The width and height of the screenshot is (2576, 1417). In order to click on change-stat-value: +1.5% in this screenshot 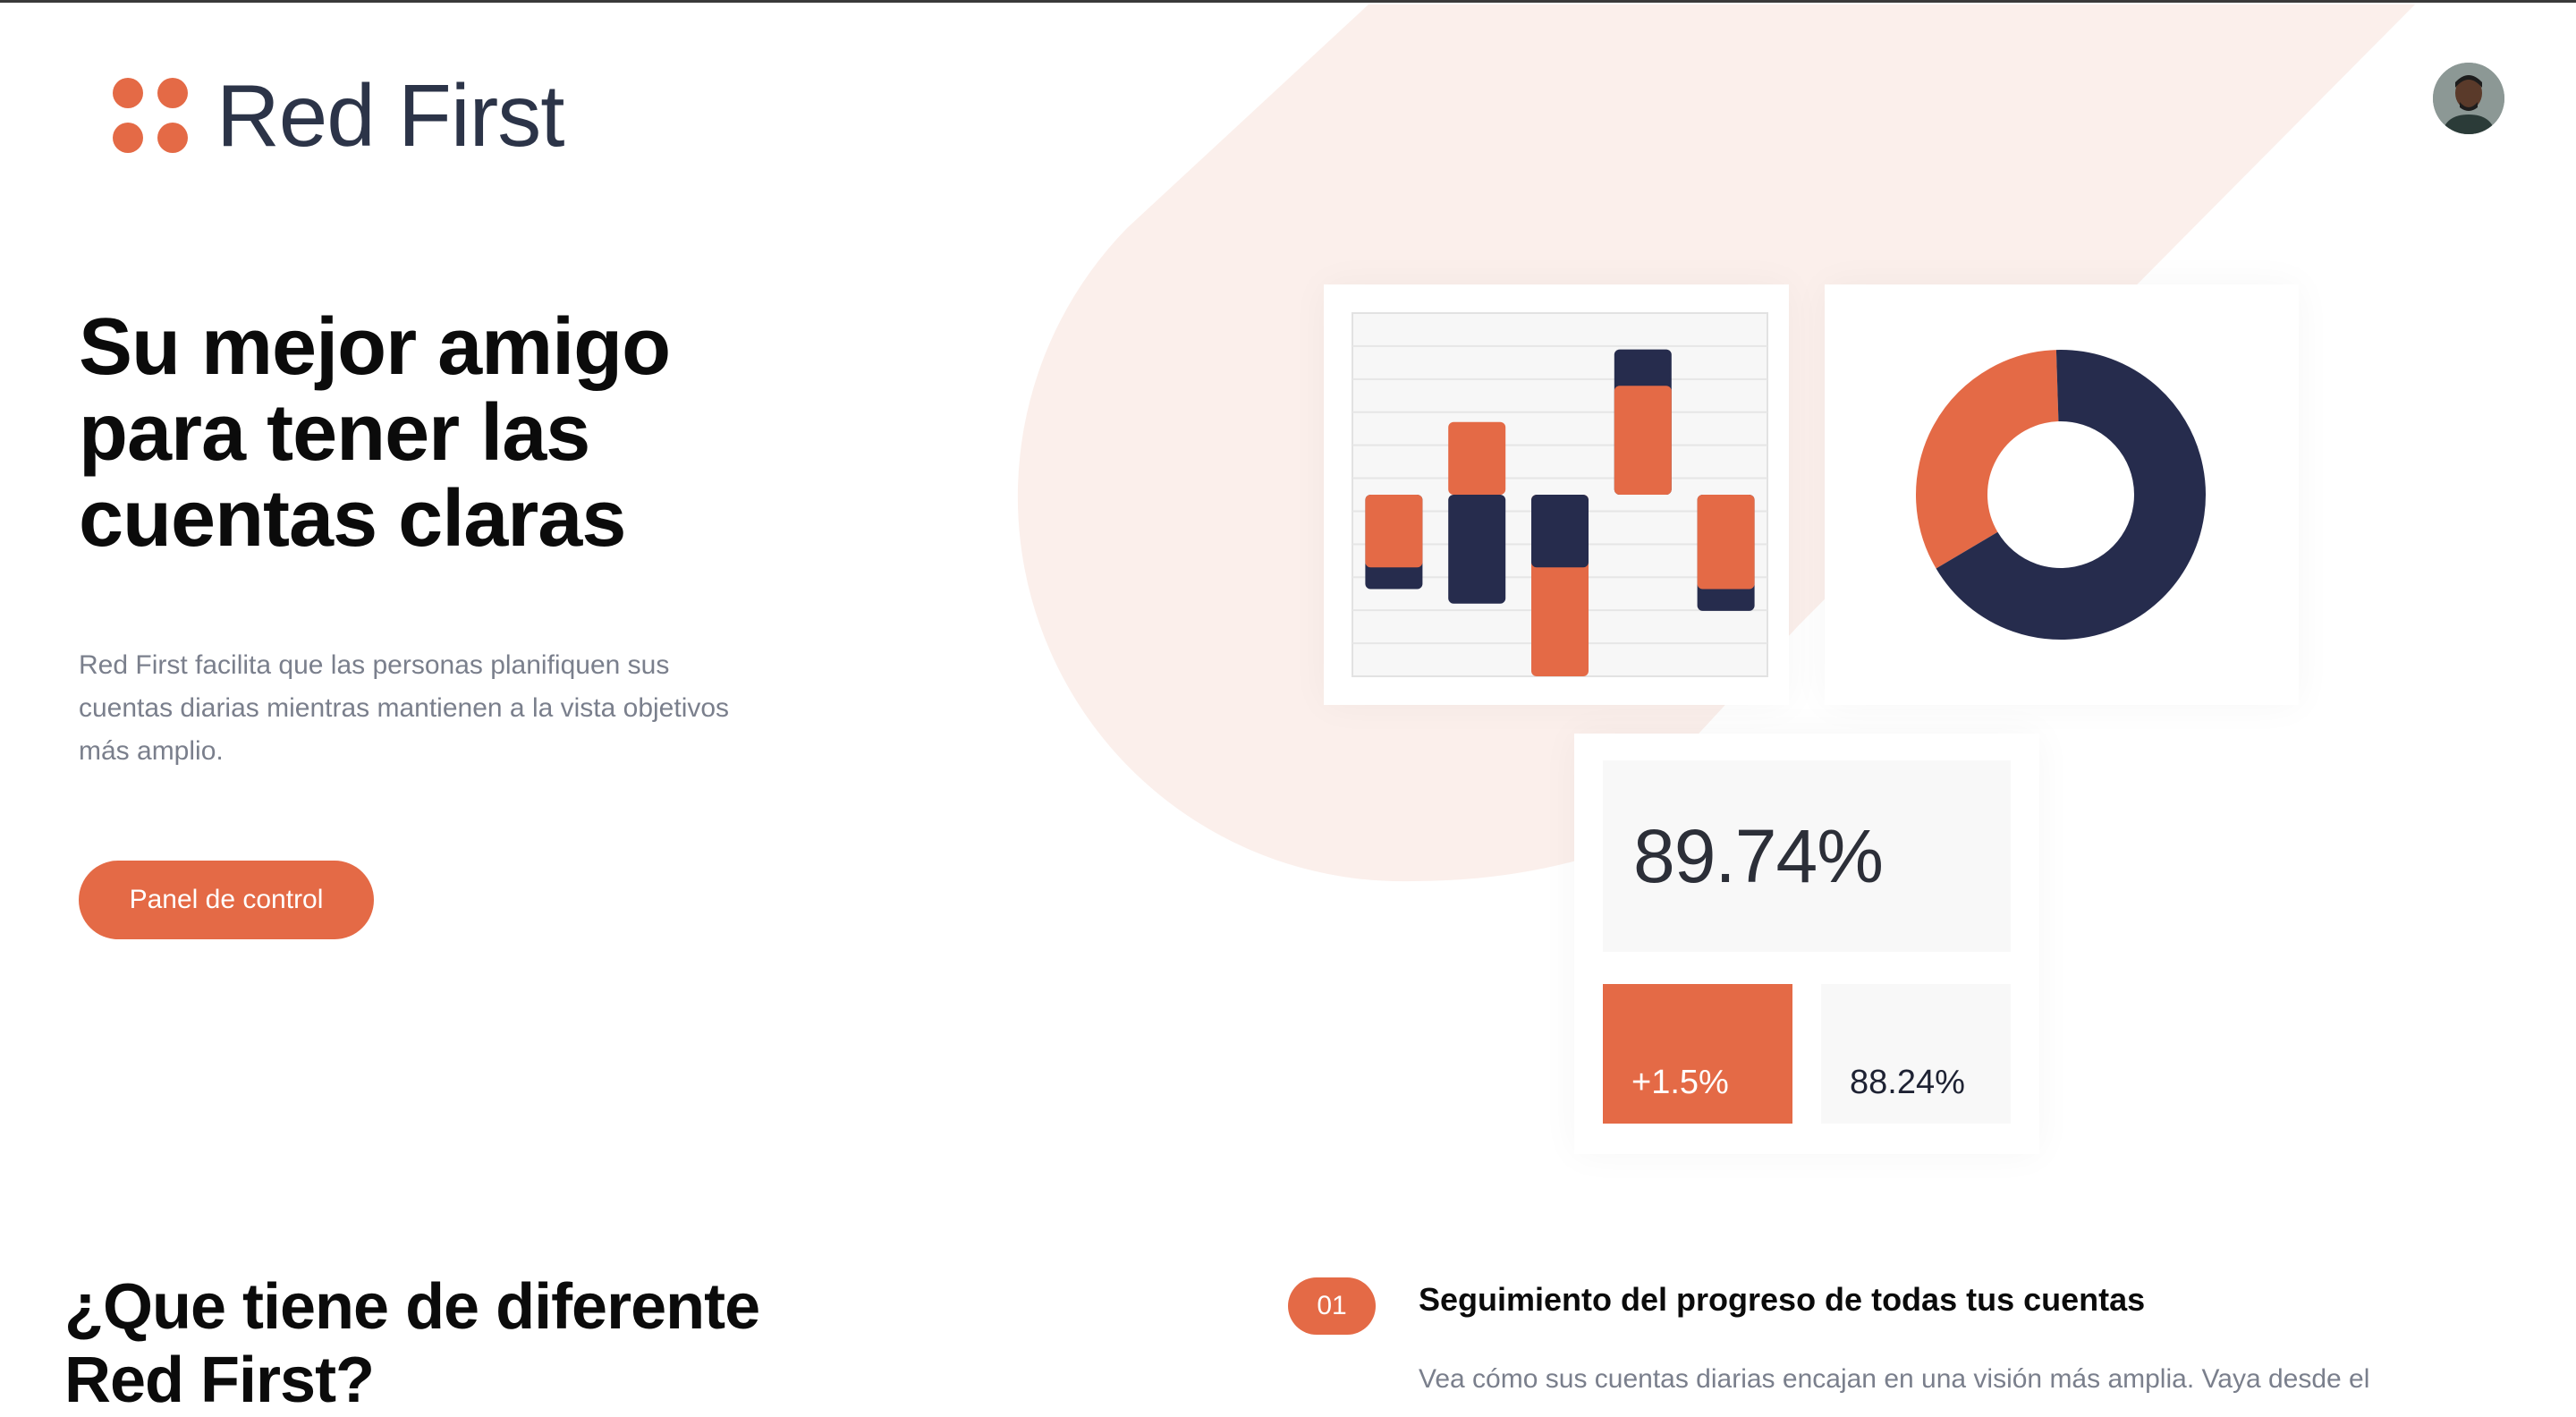, I will do `click(1680, 1082)`.